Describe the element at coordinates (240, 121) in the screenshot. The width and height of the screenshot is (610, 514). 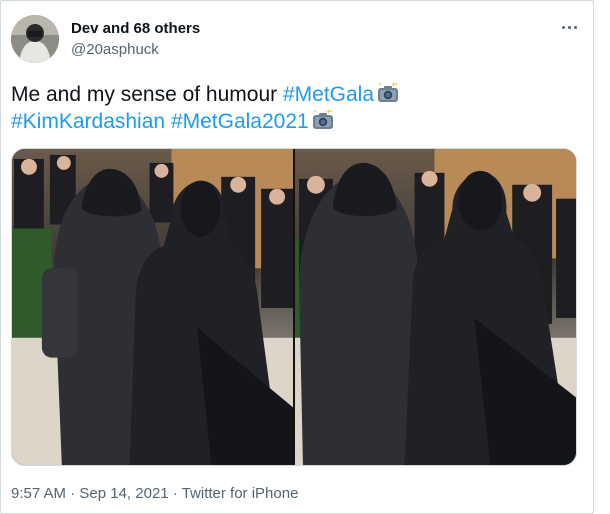
I see `hashtag-link: #MetGala2021` at that location.